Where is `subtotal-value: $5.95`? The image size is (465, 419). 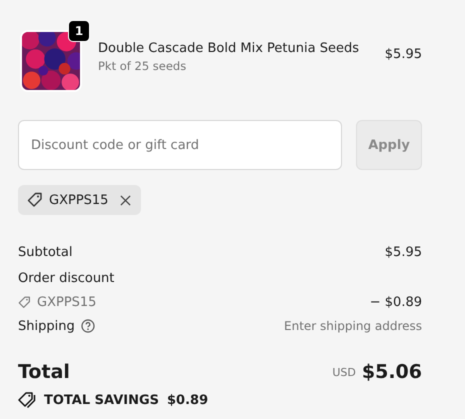
subtotal-value: $5.95 is located at coordinates (403, 252).